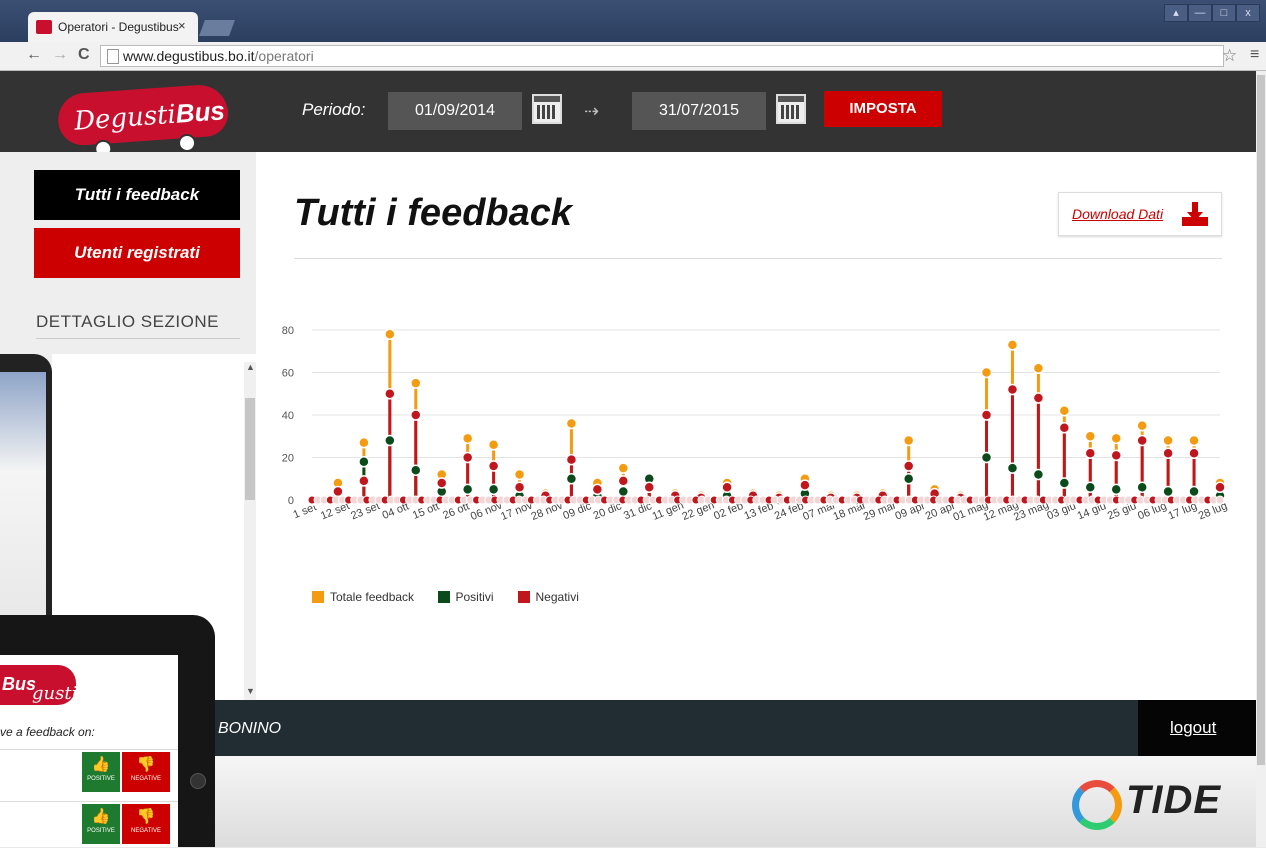  I want to click on legend-label: Negativi, so click(557, 597).